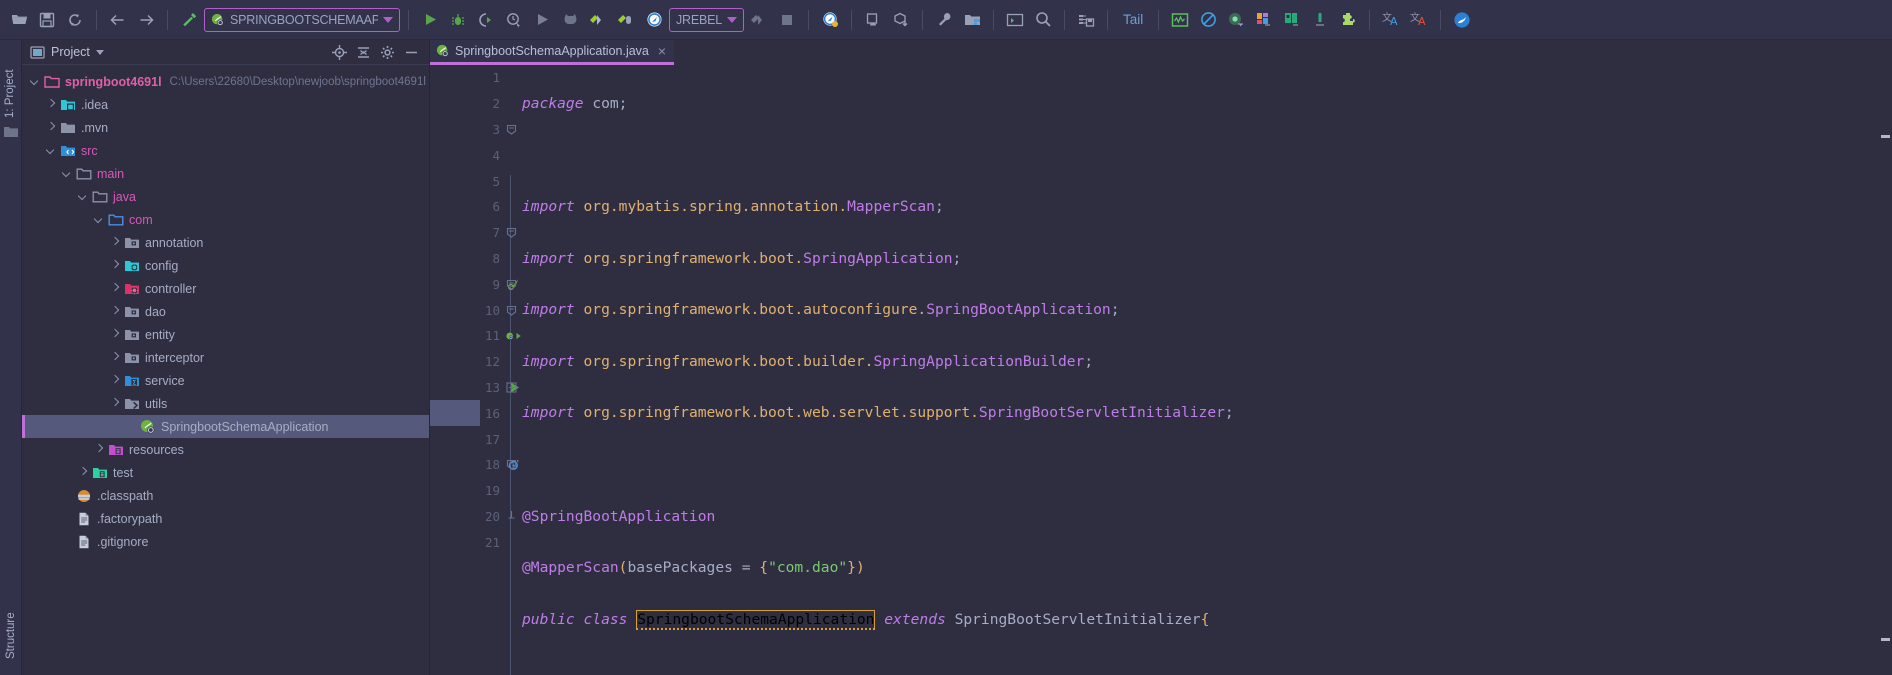  What do you see at coordinates (1208, 20) in the screenshot?
I see `no-entry-icon` at bounding box center [1208, 20].